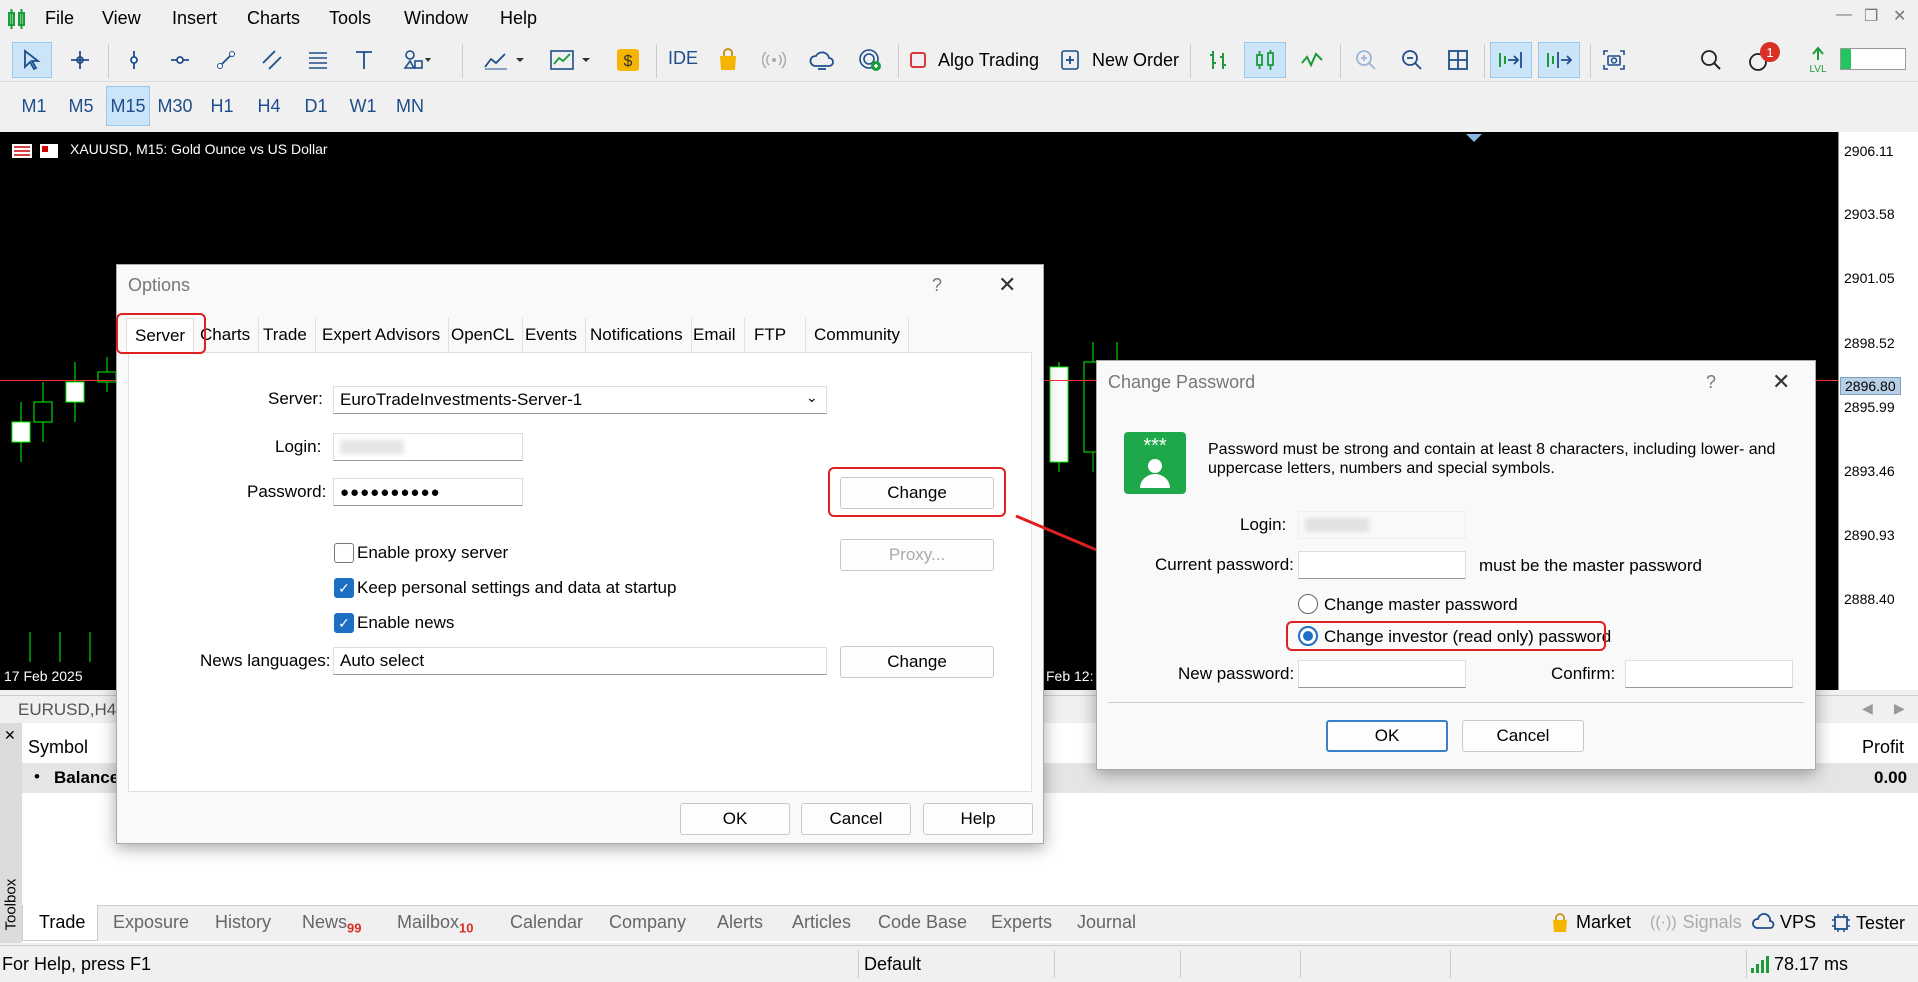 The height and width of the screenshot is (982, 1918). Describe the element at coordinates (1871, 16) in the screenshot. I see `restore-icon: ❐` at that location.